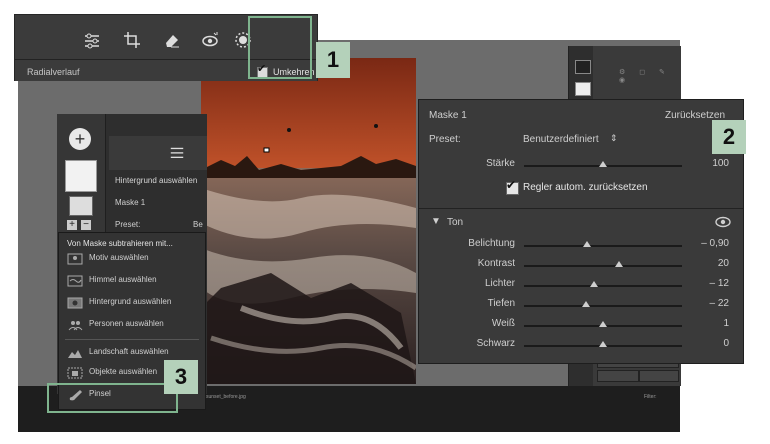 Image resolution: width=770 pixels, height=444 pixels. I want to click on menu-item-landscape: Landschaft auswählen, so click(134, 353).